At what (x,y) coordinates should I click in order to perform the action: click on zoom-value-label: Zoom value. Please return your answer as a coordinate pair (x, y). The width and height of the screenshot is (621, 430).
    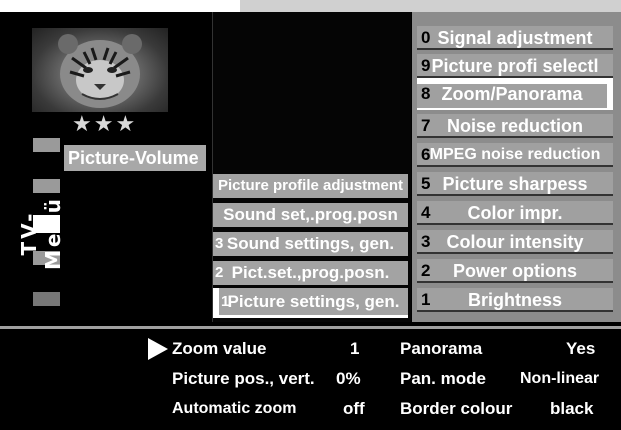
    Looking at the image, I should click on (219, 349).